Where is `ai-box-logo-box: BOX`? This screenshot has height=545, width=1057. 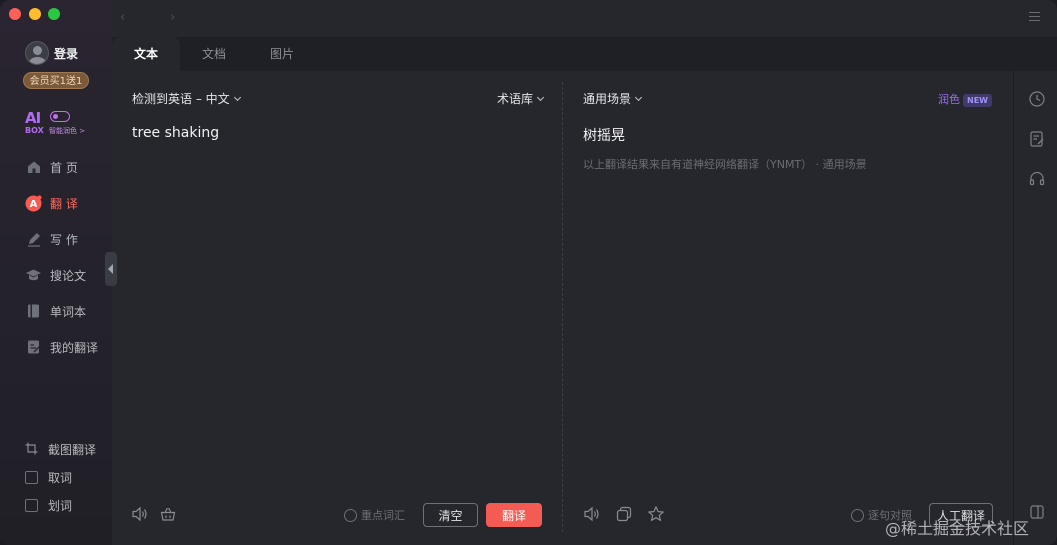 ai-box-logo-box: BOX is located at coordinates (34, 130).